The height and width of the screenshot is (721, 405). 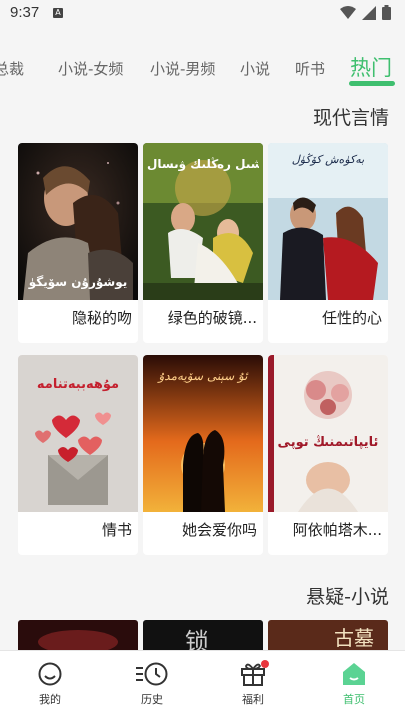 I want to click on cover-title-text: 古墓, so click(x=354, y=638).